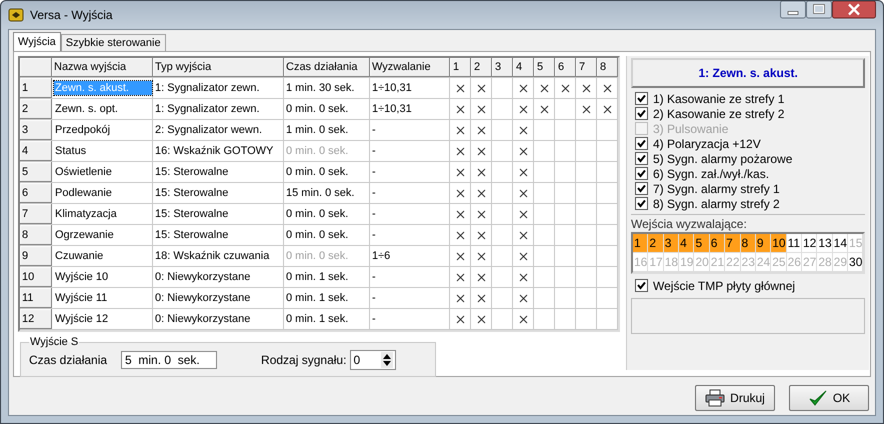 The width and height of the screenshot is (884, 424). I want to click on table-cell: 18: Wskaźnik czuwania, so click(218, 256).